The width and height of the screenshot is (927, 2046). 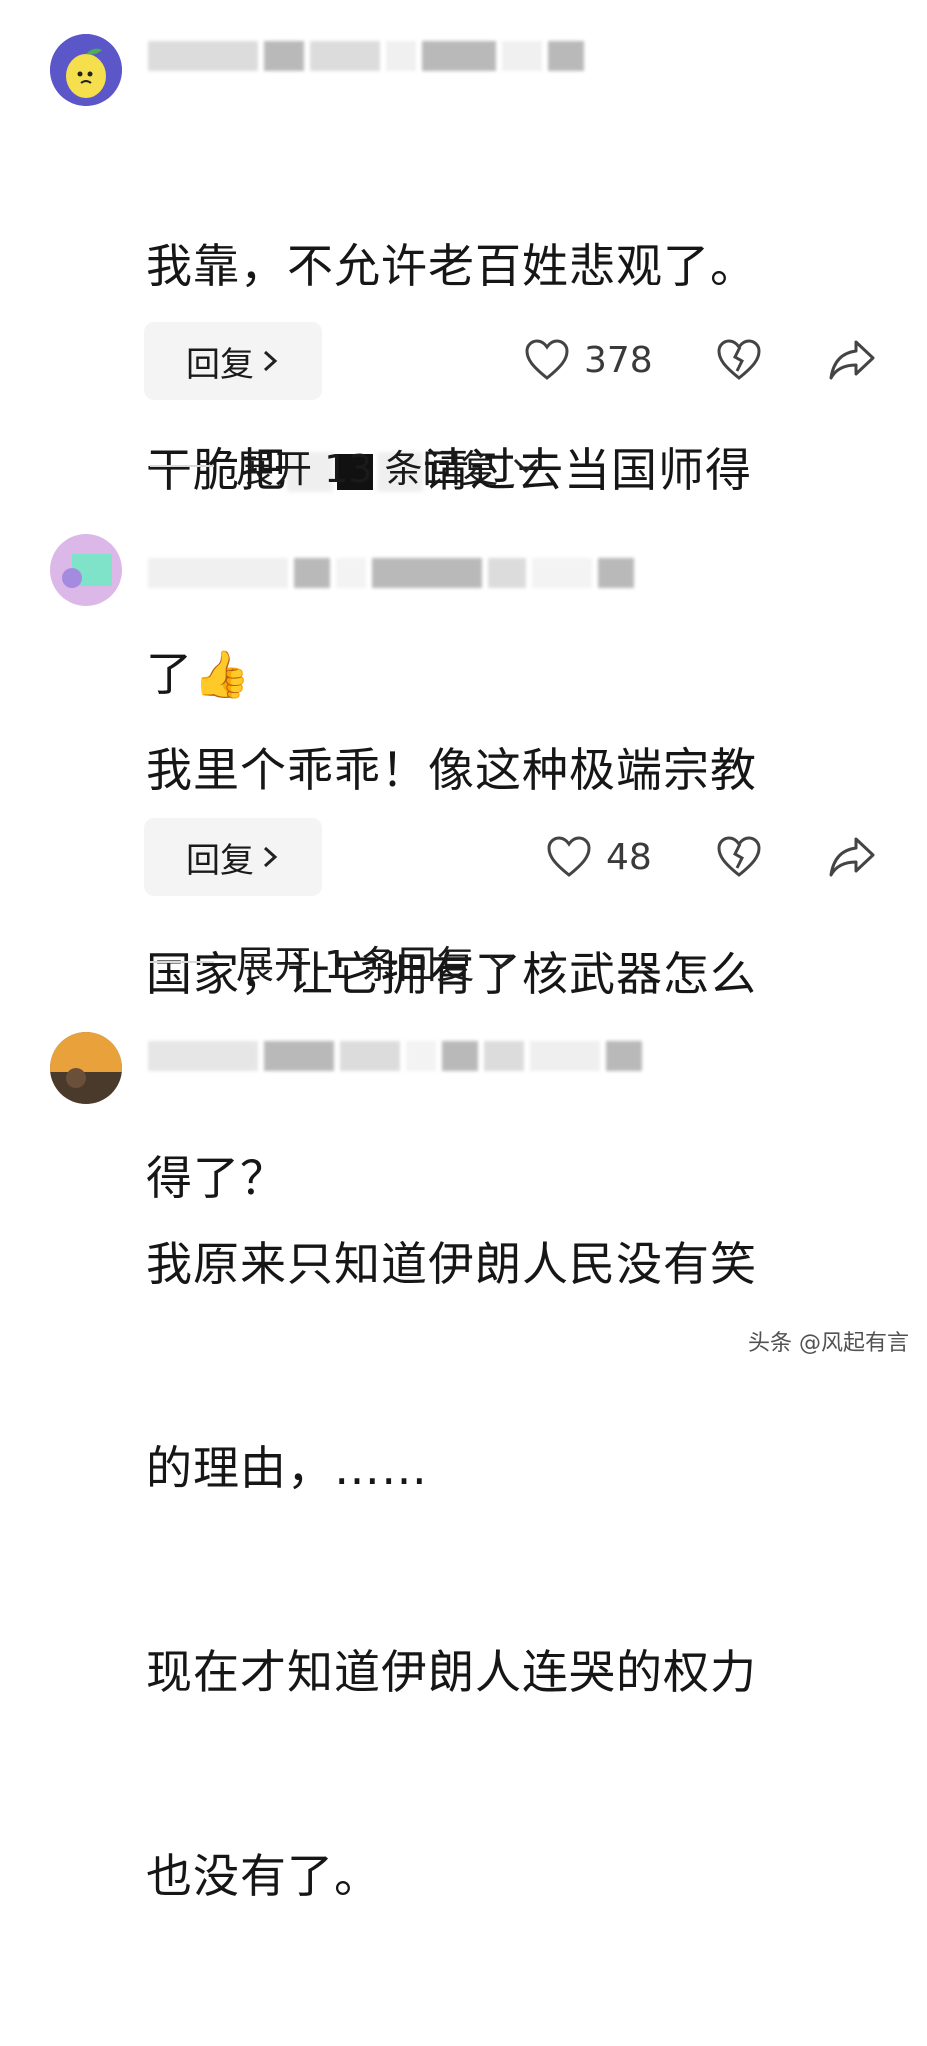 I want to click on like-button: 48, so click(x=599, y=857).